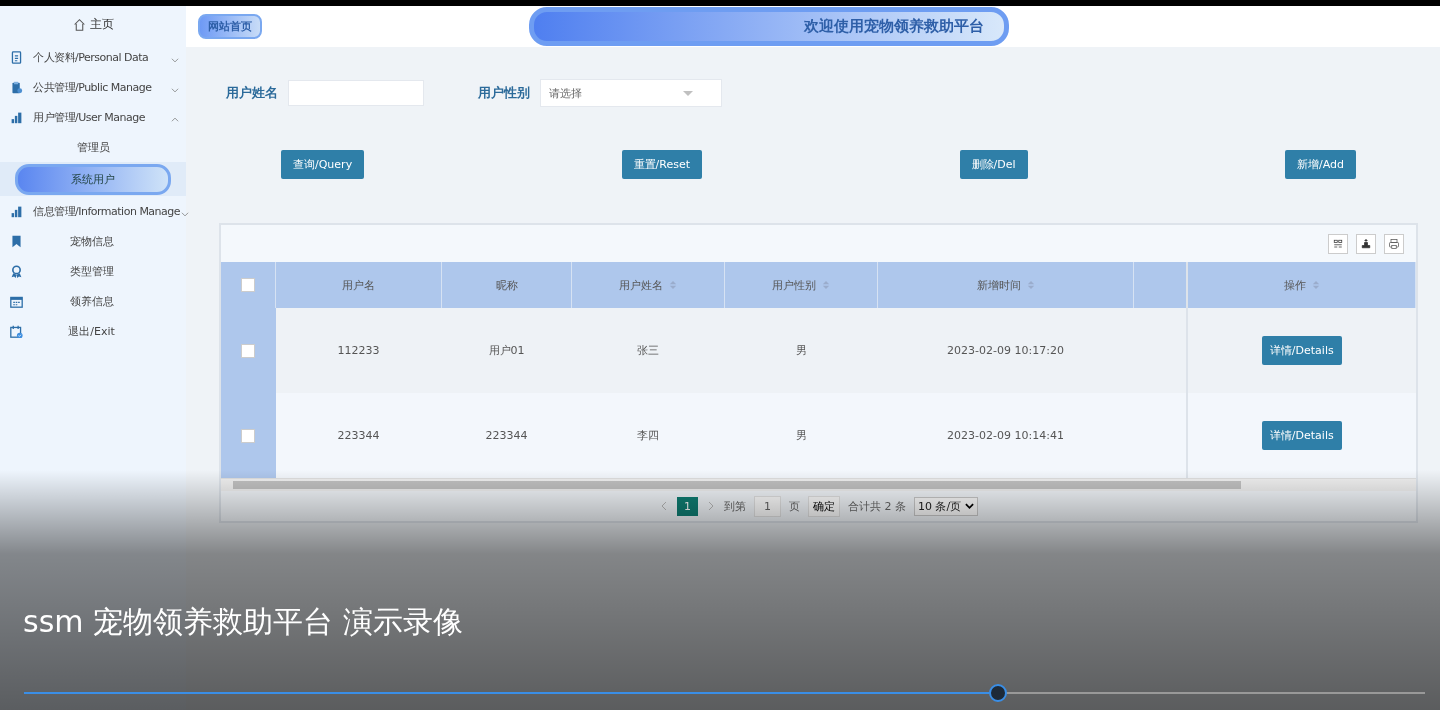 This screenshot has height=710, width=1440. What do you see at coordinates (997, 693) in the screenshot?
I see `progress-thumb` at bounding box center [997, 693].